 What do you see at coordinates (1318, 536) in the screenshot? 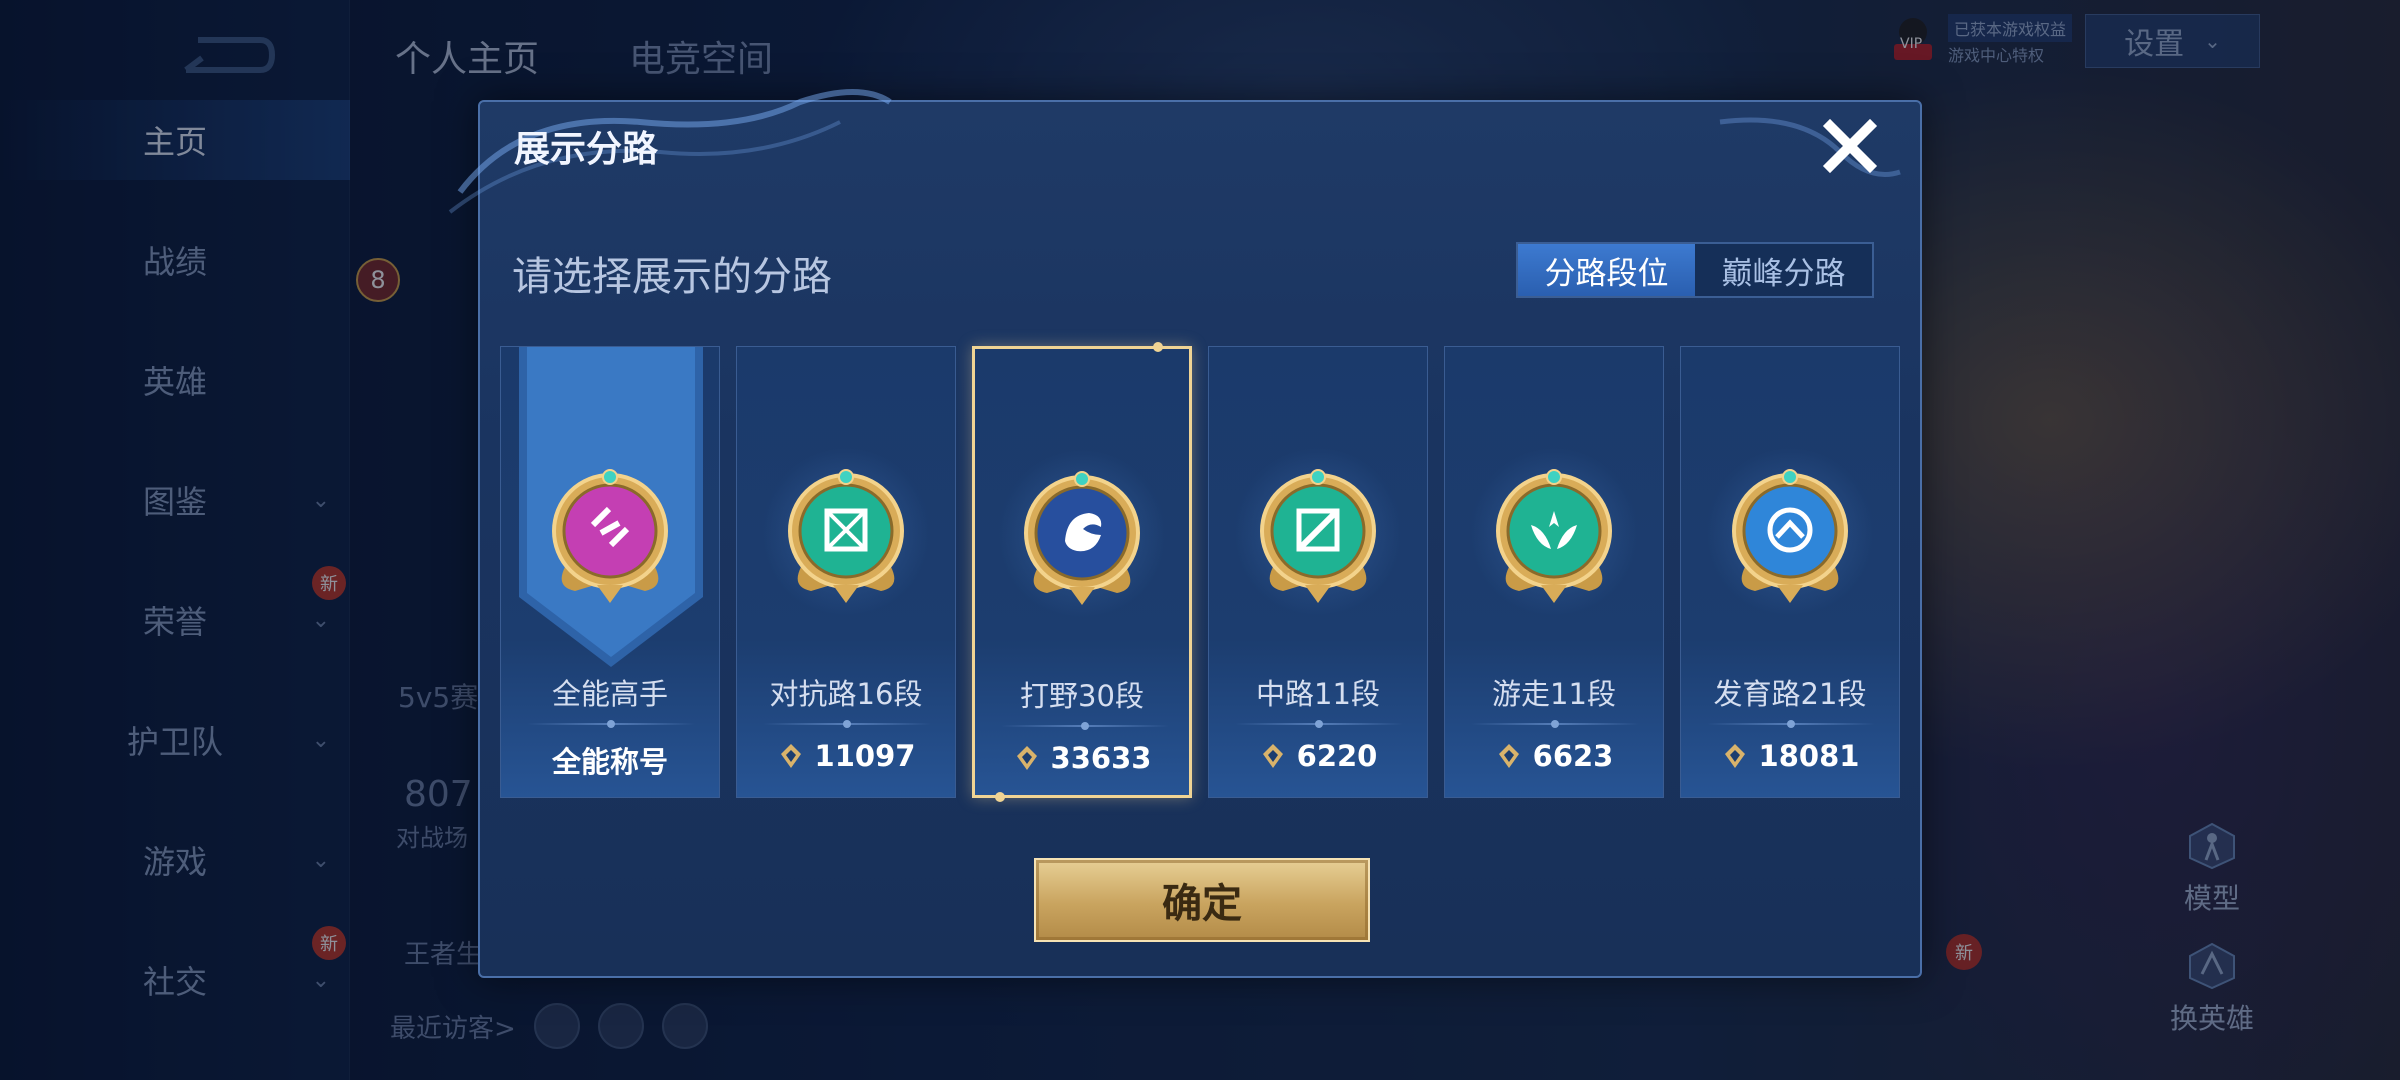
I see `mid-lane-emblem-icon` at bounding box center [1318, 536].